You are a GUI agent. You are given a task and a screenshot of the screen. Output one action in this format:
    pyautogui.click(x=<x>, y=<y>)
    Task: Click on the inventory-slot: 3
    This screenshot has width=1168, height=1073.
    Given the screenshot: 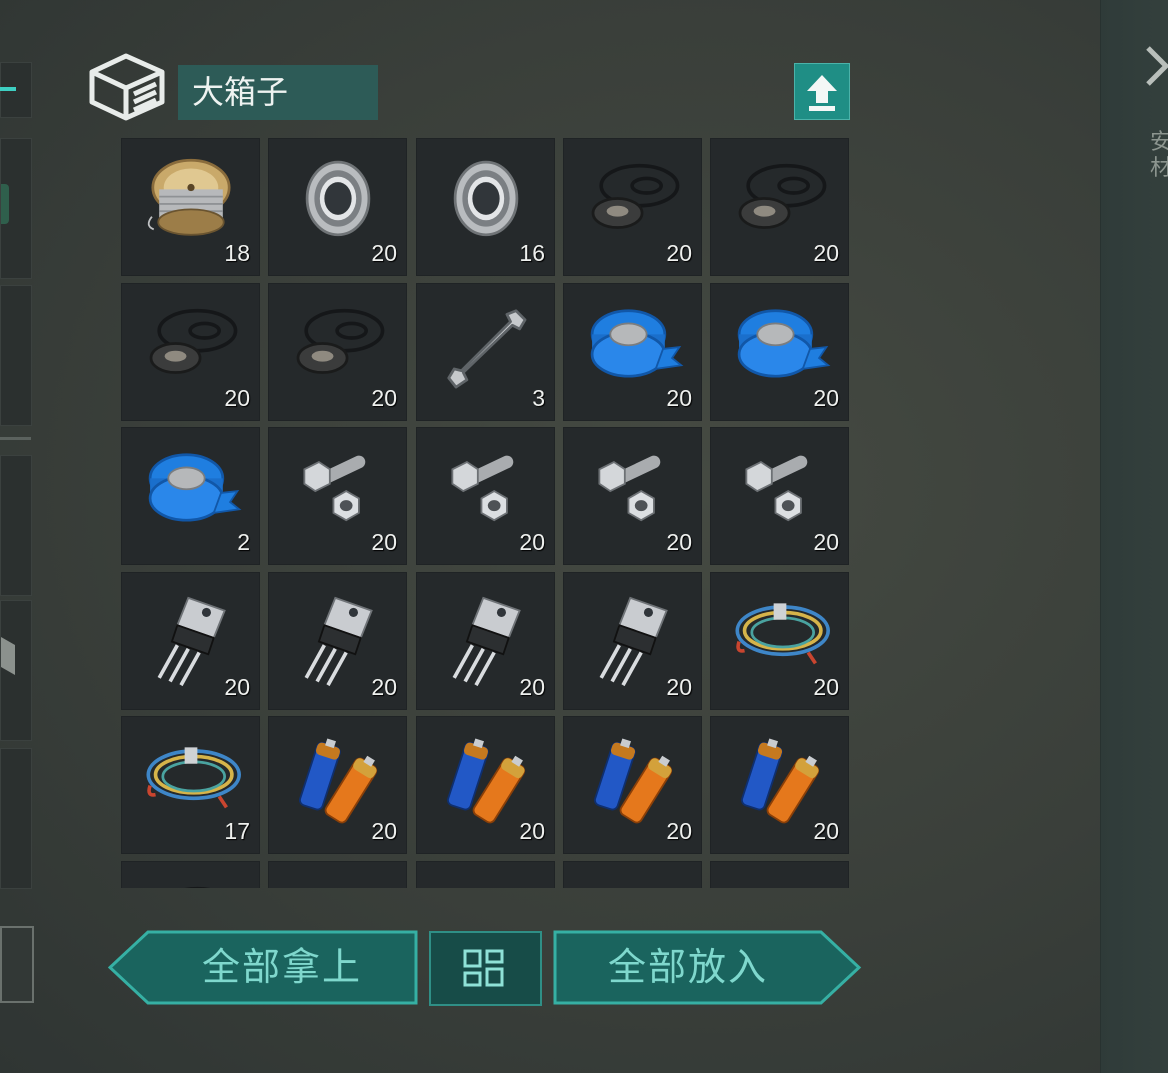 What is the action you would take?
    pyautogui.click(x=485, y=352)
    